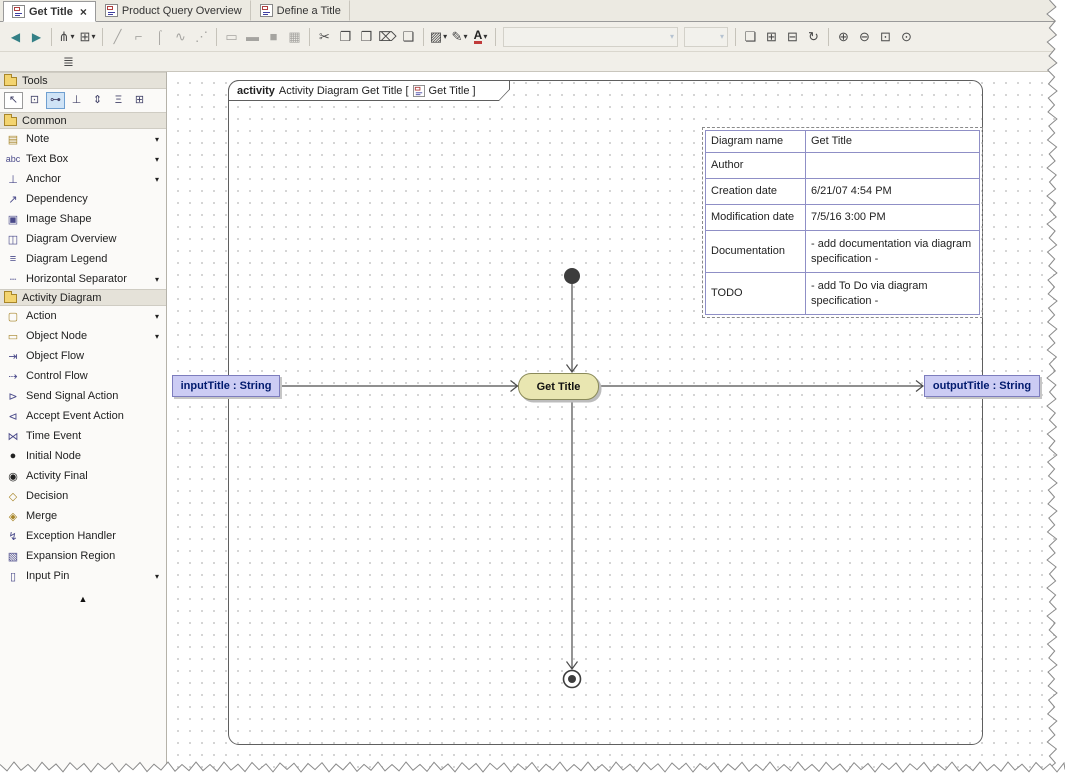 Image resolution: width=1065 pixels, height=779 pixels. I want to click on anchor-tool-button: ⊥, so click(76, 100).